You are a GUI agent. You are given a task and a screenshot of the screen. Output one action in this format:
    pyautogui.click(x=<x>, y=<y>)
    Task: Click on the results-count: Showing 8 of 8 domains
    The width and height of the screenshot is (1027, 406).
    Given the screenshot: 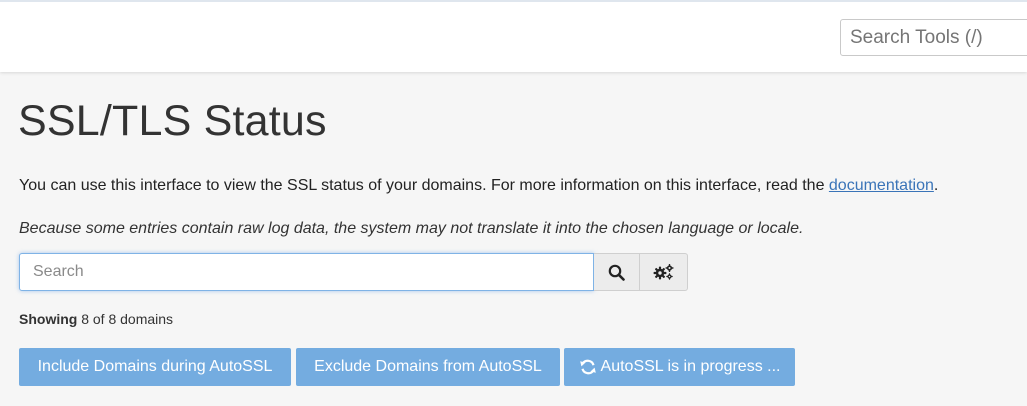 What is the action you would take?
    pyautogui.click(x=96, y=319)
    